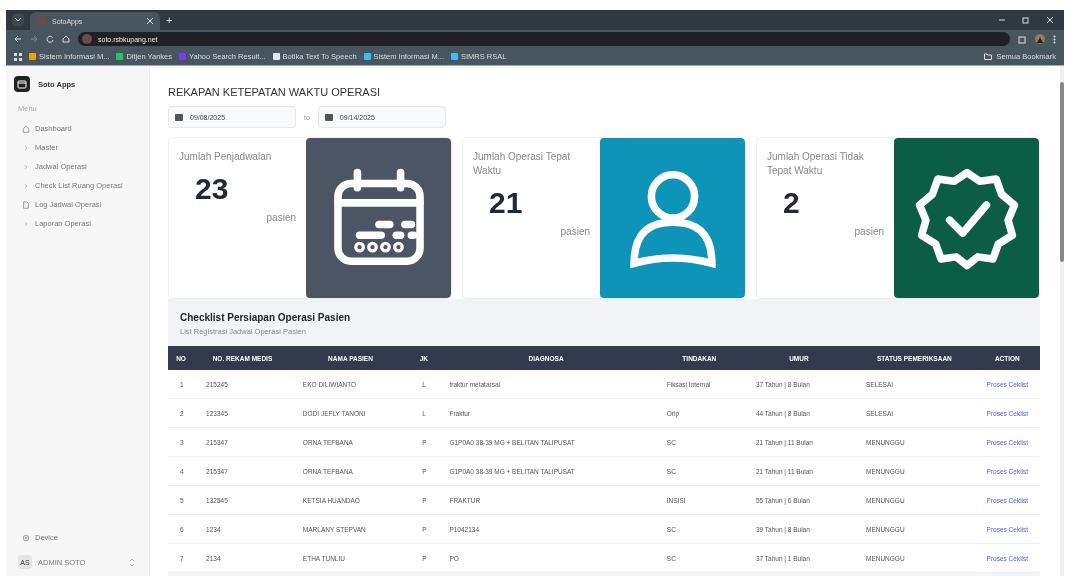 The image size is (1070, 576). What do you see at coordinates (522, 164) in the screenshot?
I see `stat-label: Jumlah Operasi Tepat Waktu` at bounding box center [522, 164].